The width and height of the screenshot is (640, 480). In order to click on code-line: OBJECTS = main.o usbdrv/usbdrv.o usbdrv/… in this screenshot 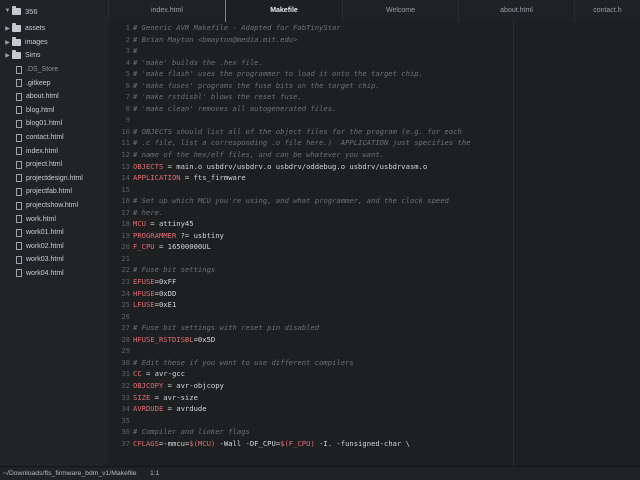, I will do `click(378, 167)`.